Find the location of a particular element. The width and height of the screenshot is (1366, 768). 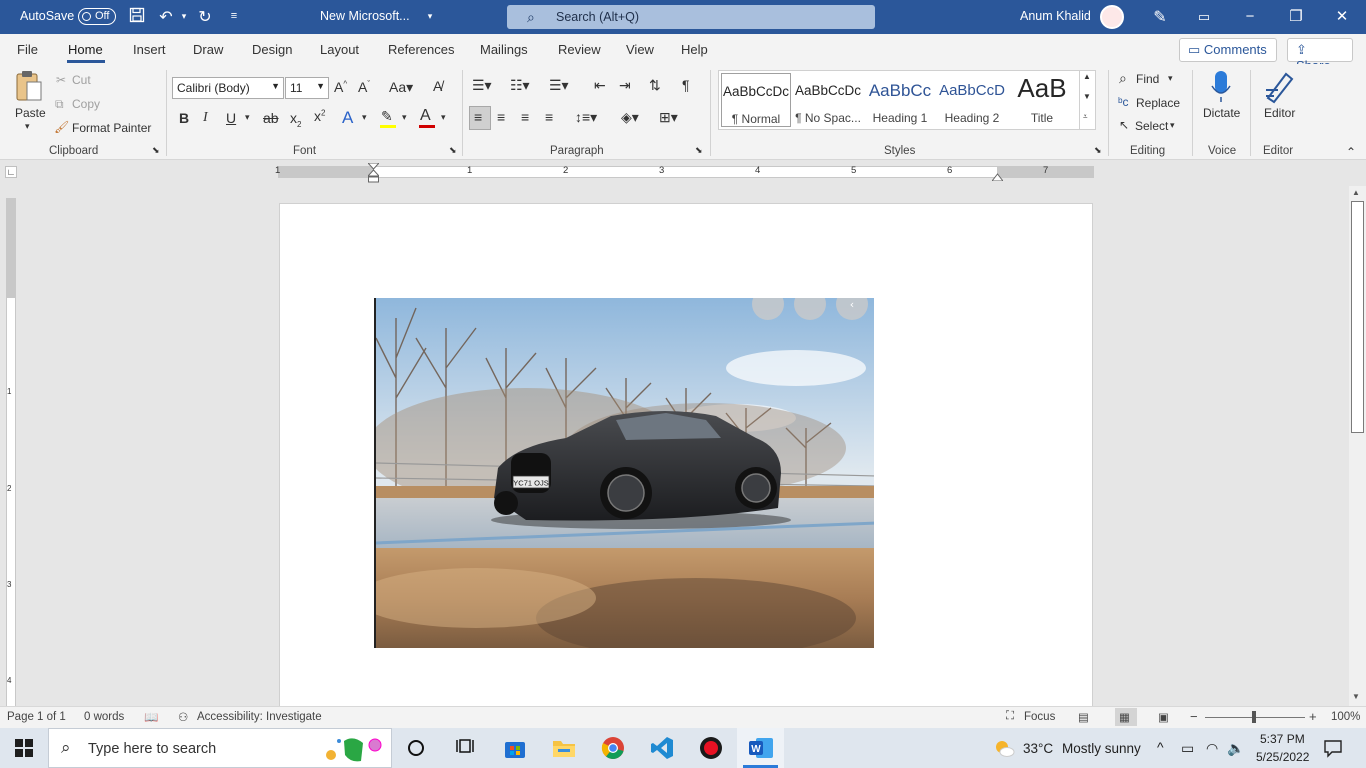

weather-desc: Mostly sunny is located at coordinates (1101, 748).